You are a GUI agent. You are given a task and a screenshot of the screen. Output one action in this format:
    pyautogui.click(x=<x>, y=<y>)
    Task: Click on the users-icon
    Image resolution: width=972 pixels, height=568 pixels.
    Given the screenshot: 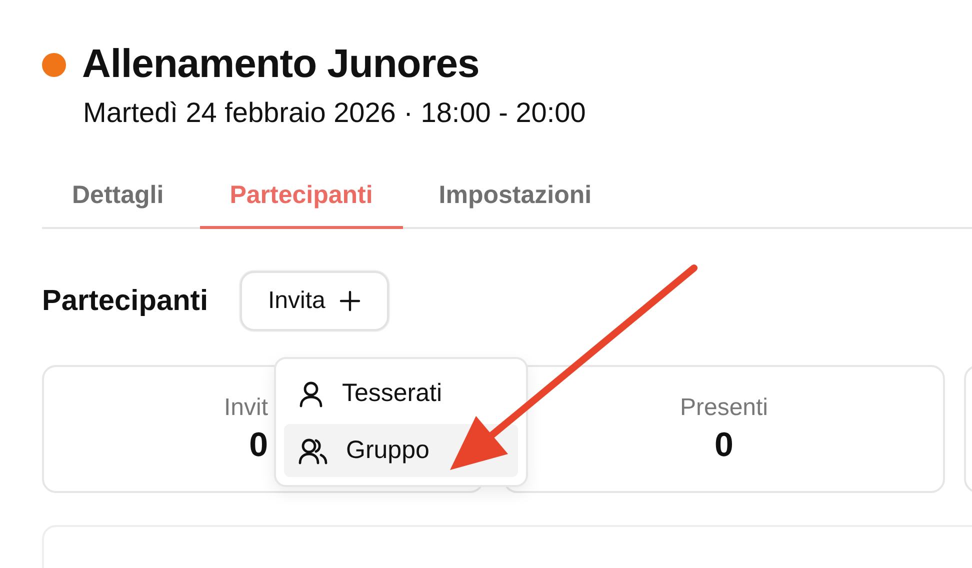 What is the action you would take?
    pyautogui.click(x=313, y=450)
    